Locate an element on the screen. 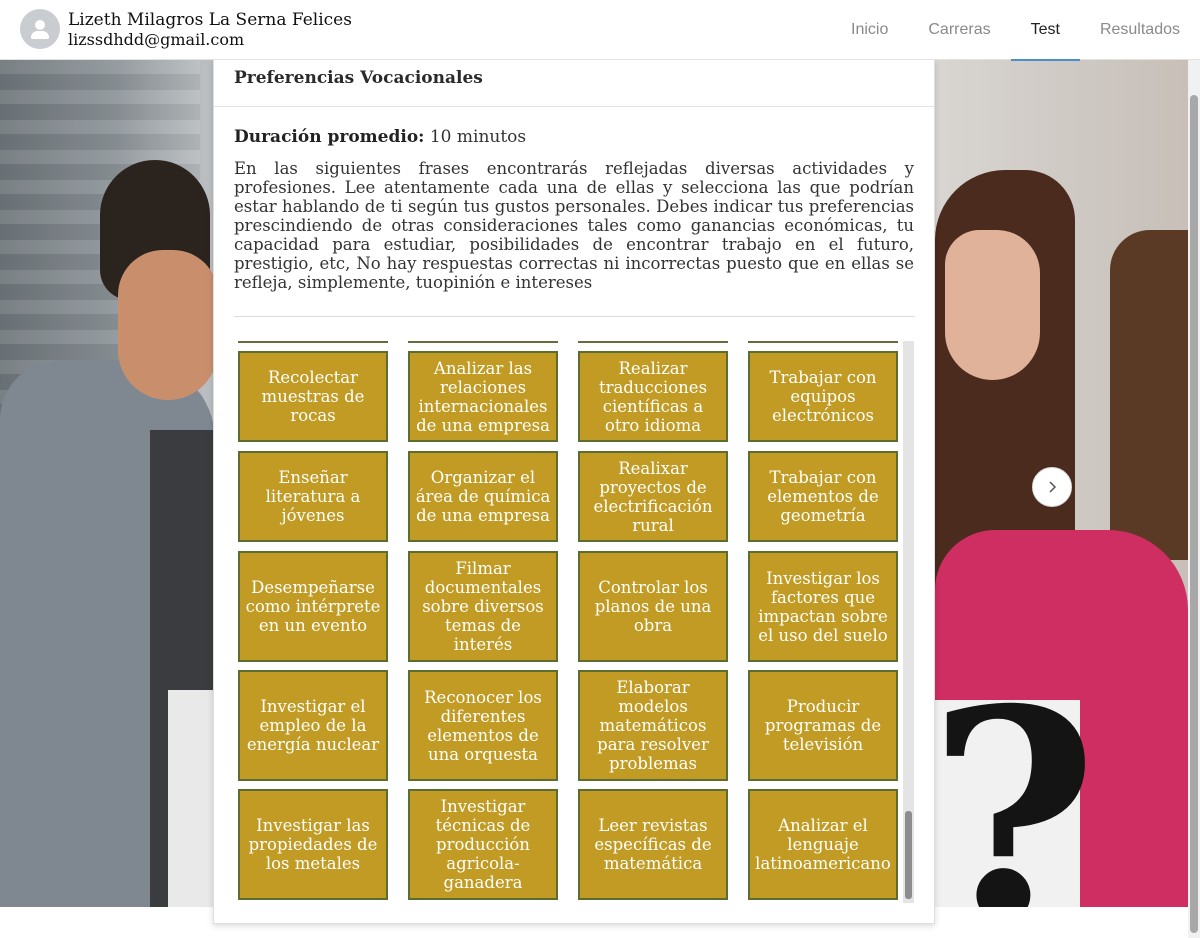 The image size is (1200, 938). nav-item-carreras: Carreras is located at coordinates (959, 30).